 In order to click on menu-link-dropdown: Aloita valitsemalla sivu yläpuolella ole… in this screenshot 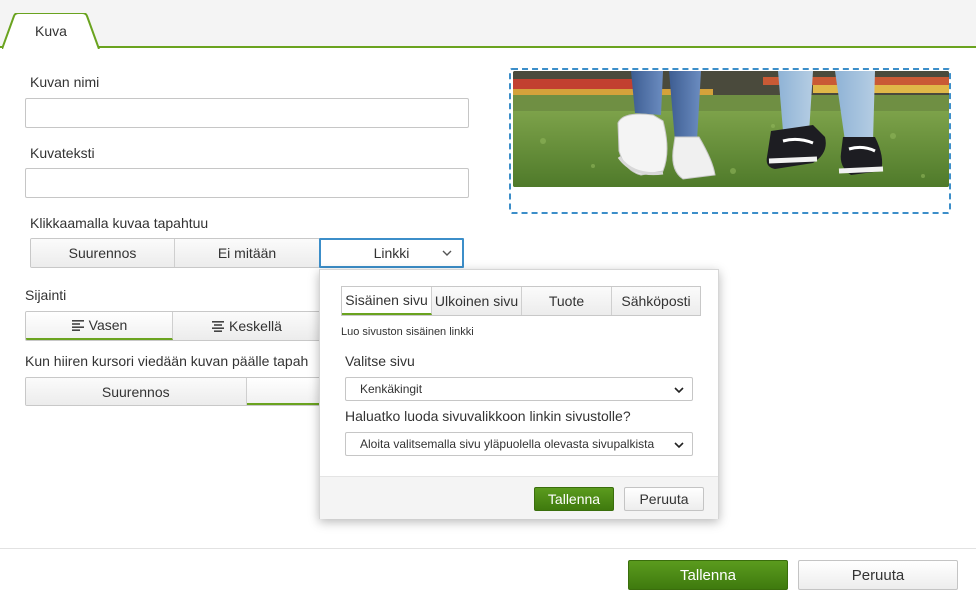, I will do `click(519, 444)`.